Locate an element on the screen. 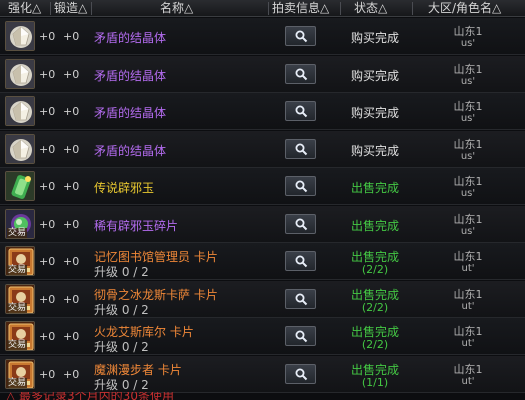 This screenshot has height=400, width=525. header-forge: 锻造△ is located at coordinates (70, 8).